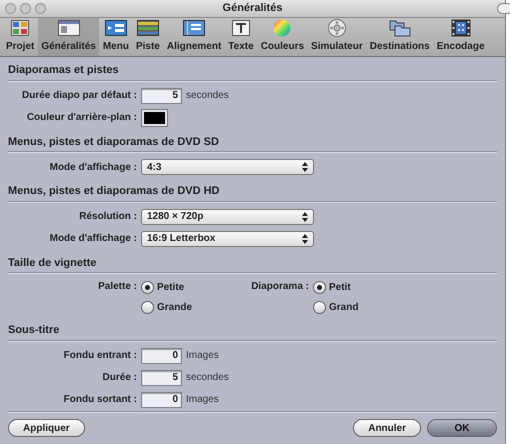  I want to click on field-label: Durée diapo par défaut :, so click(79, 96).